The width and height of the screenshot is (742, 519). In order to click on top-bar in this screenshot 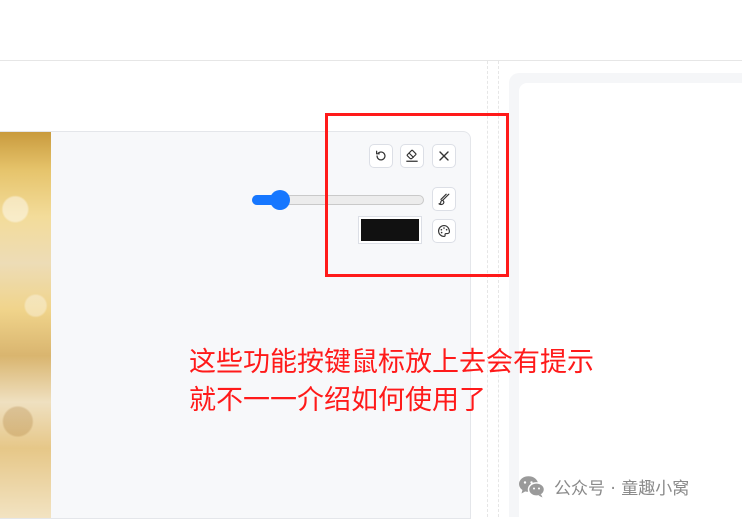, I will do `click(371, 30)`.